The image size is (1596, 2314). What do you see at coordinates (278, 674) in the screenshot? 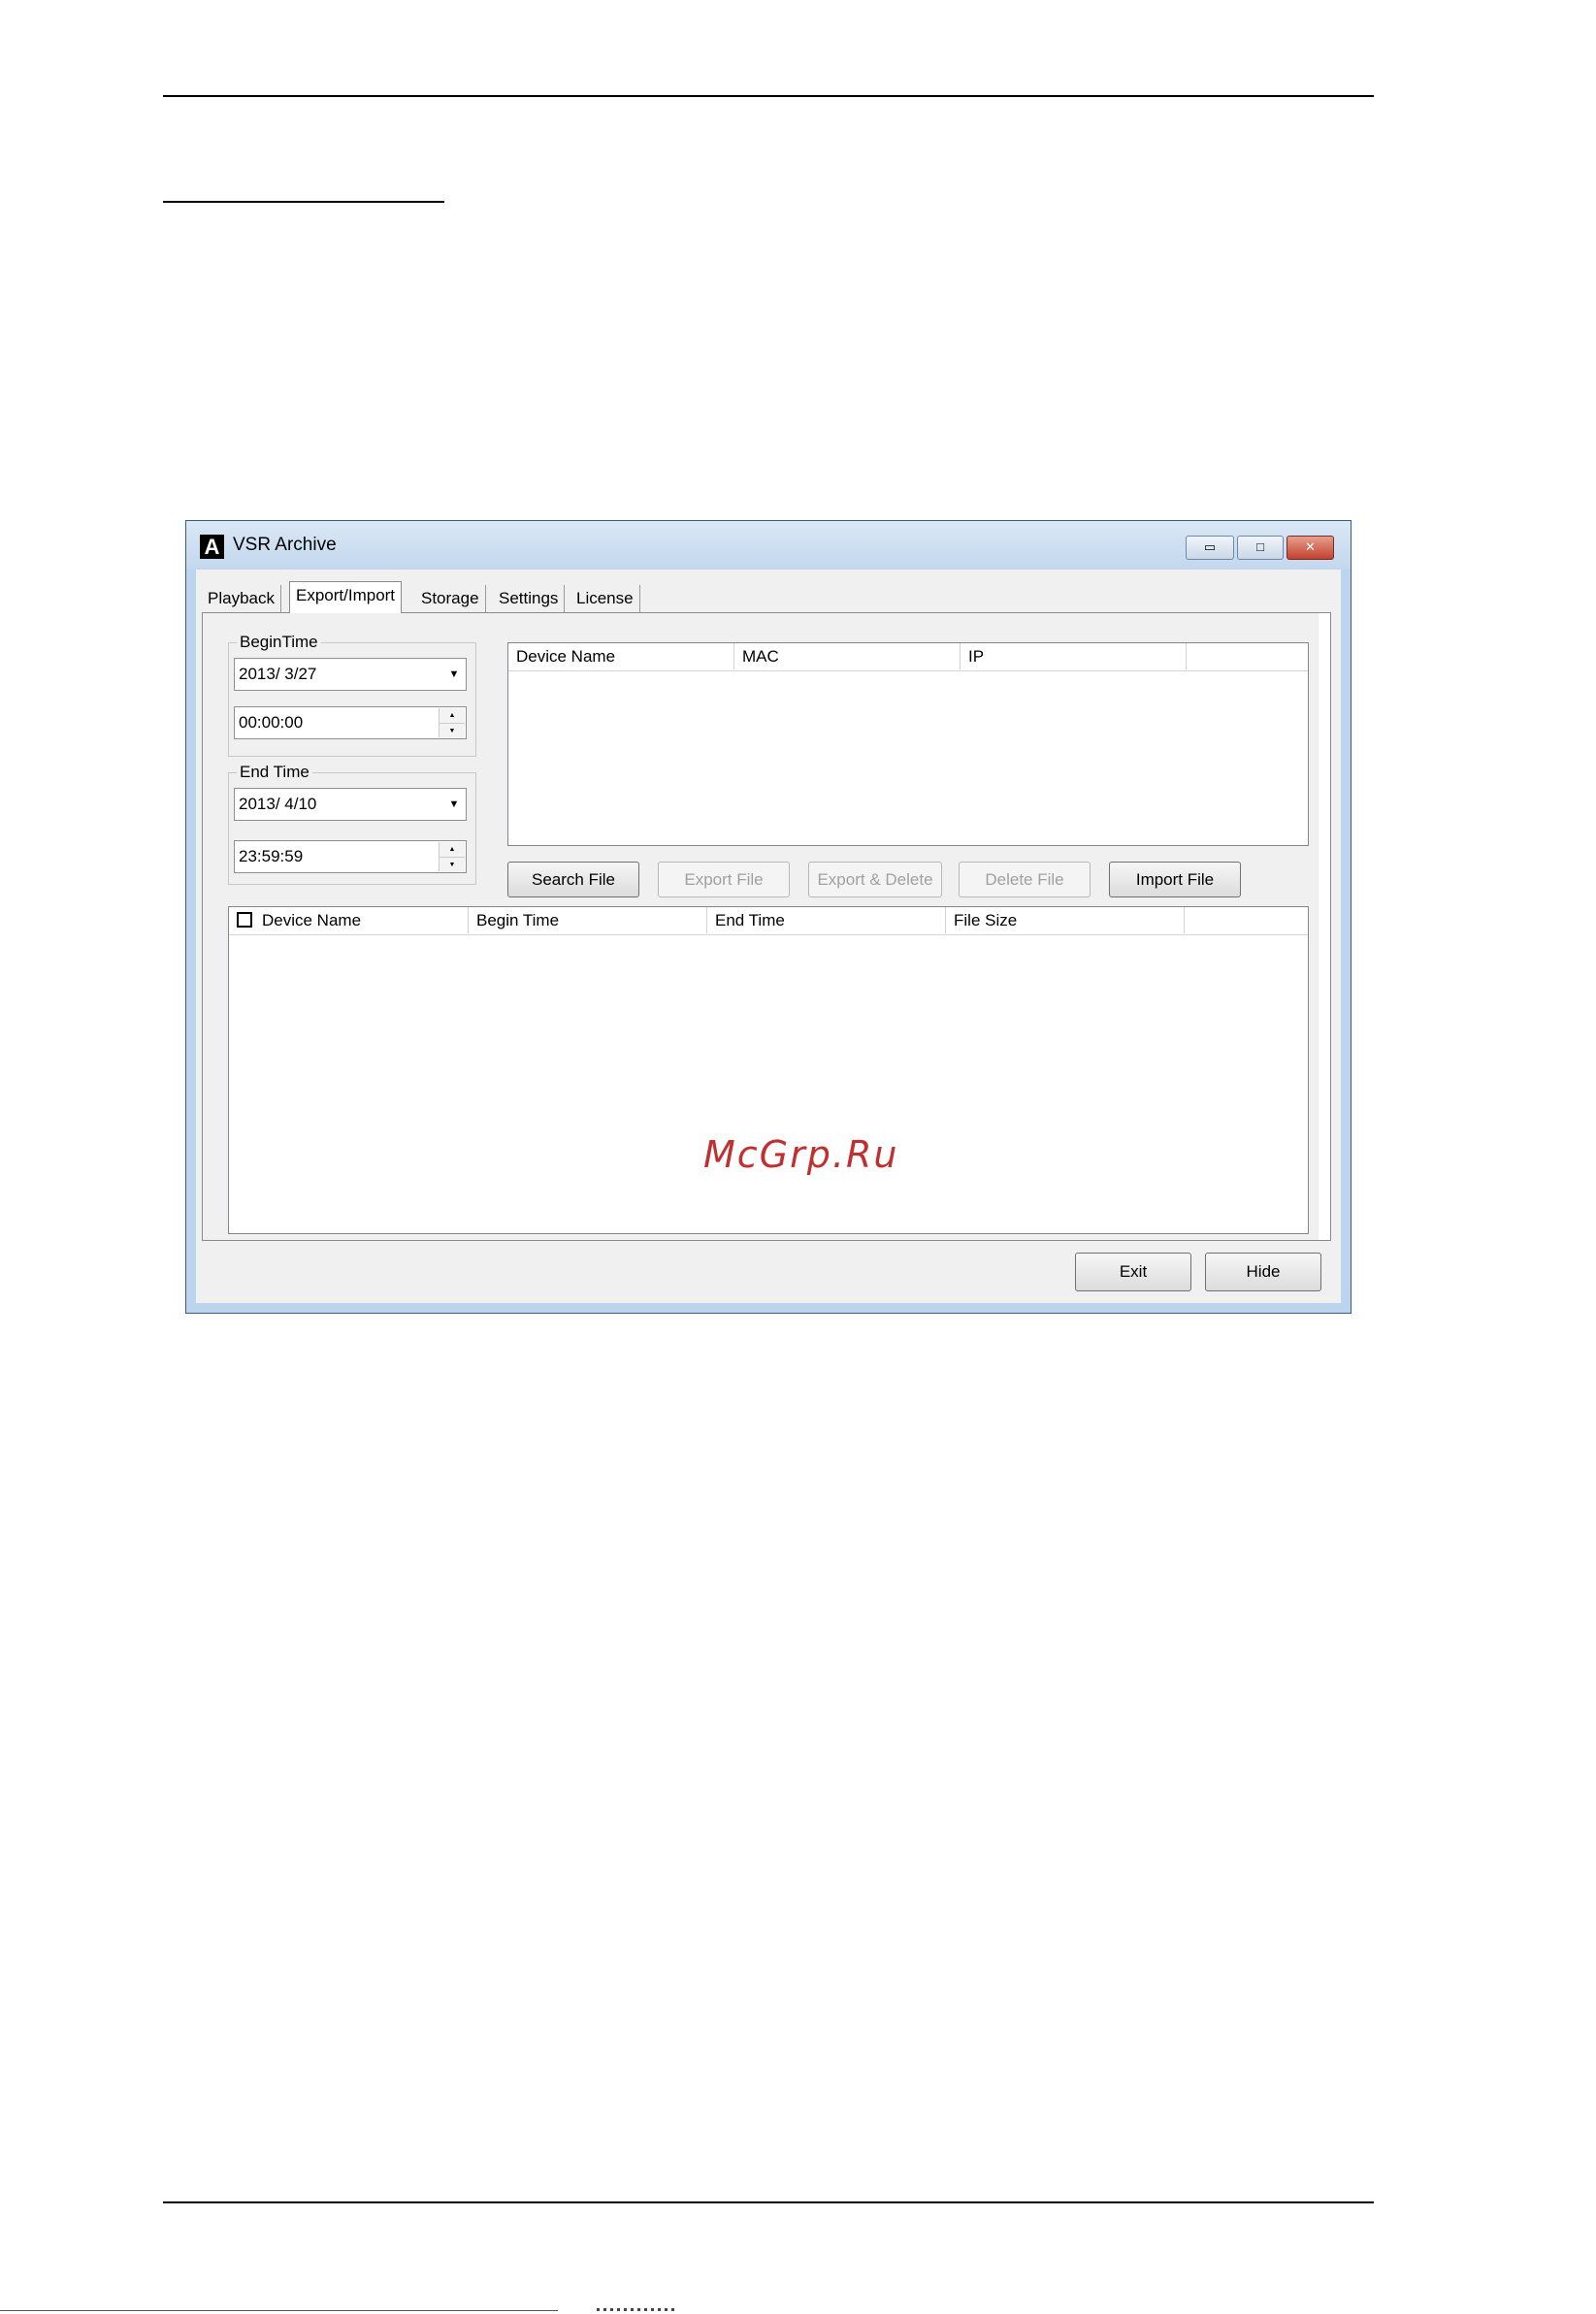
I see `begin-date-value: 2013/ 3/27` at bounding box center [278, 674].